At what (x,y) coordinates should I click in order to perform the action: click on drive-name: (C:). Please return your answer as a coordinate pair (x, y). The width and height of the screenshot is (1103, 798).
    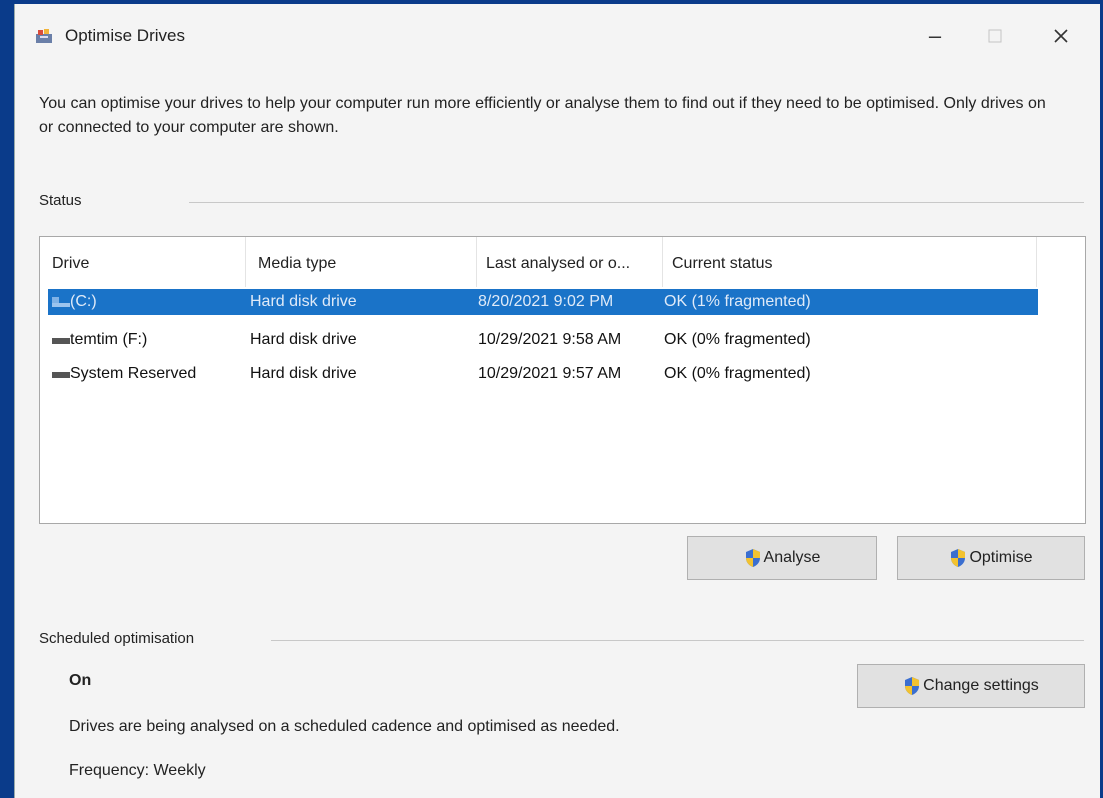
    Looking at the image, I should click on (83, 301).